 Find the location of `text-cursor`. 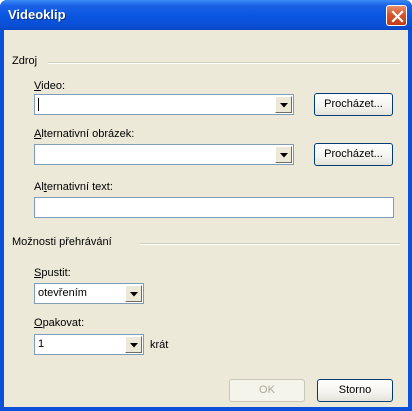

text-cursor is located at coordinates (38, 104).